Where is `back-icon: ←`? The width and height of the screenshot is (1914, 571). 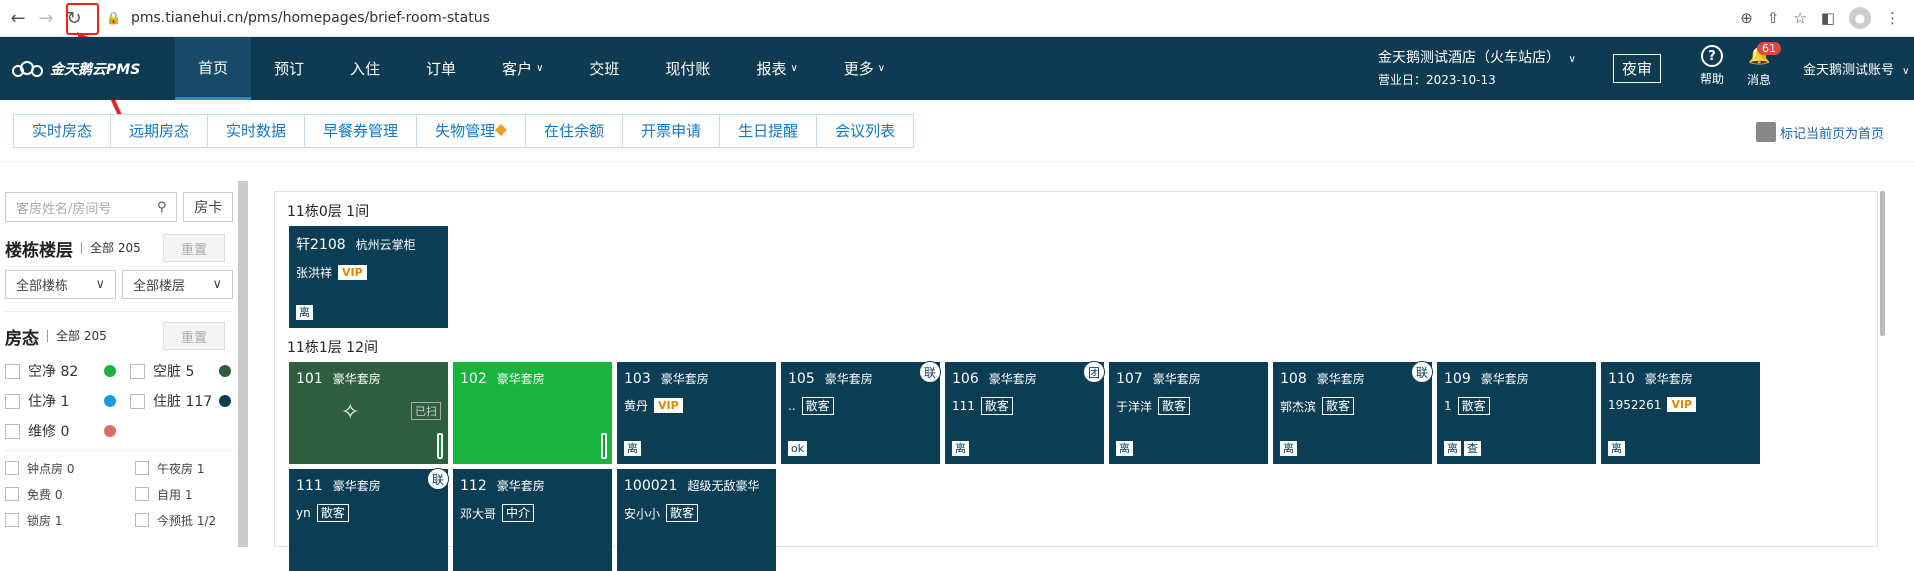
back-icon: ← is located at coordinates (18, 18).